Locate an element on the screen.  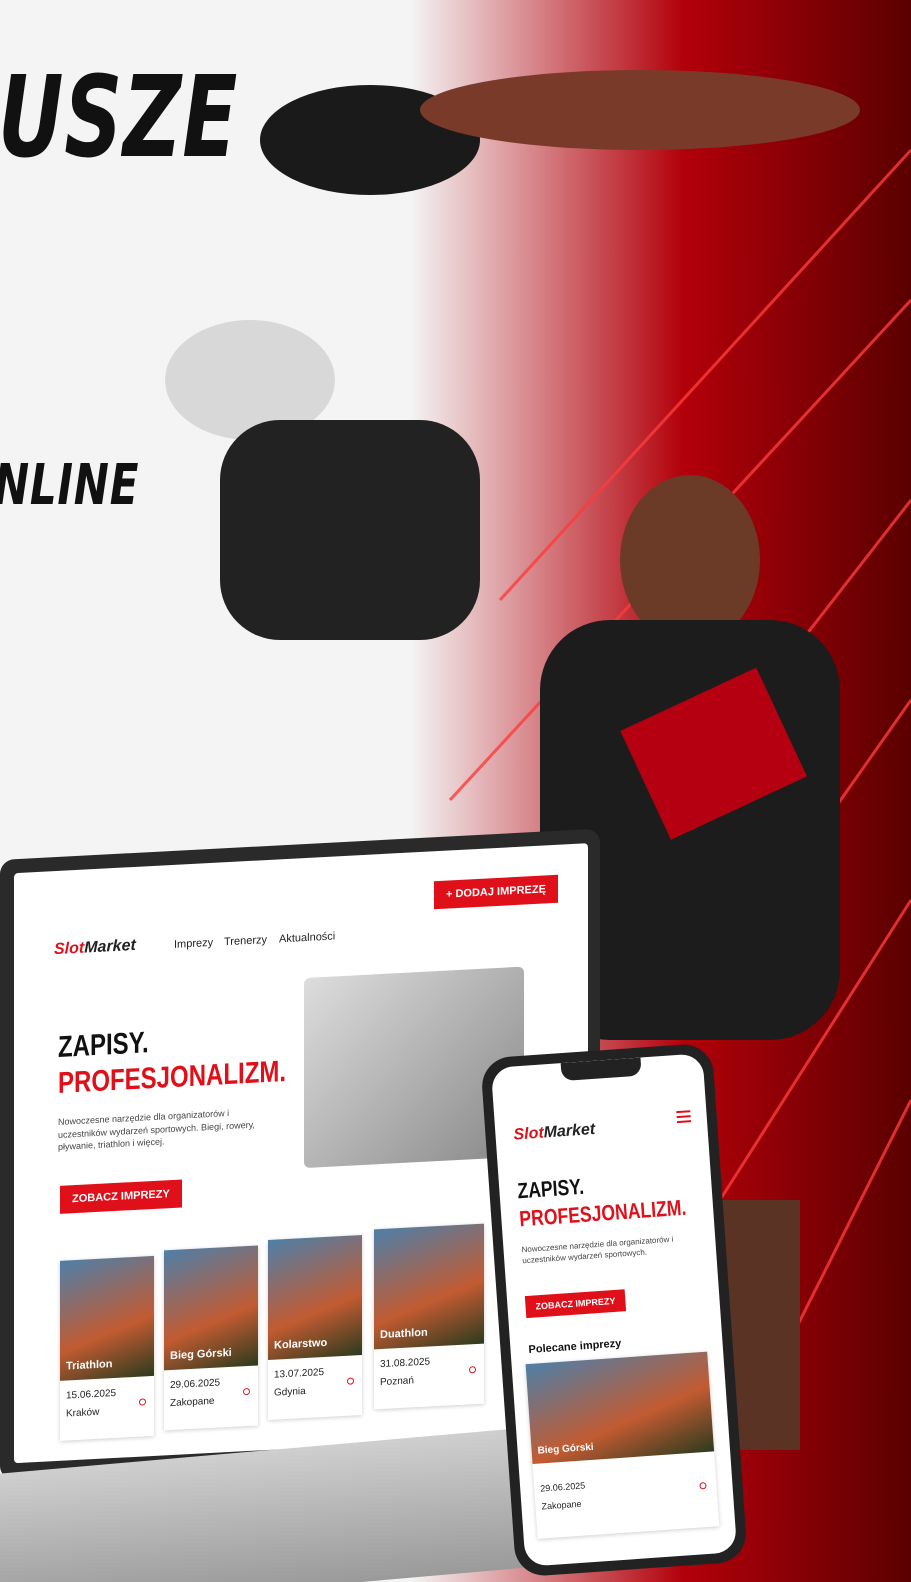
phone-event-card: Bieg Górski 29.06.2025 Zakopane is located at coordinates (622, 1445).